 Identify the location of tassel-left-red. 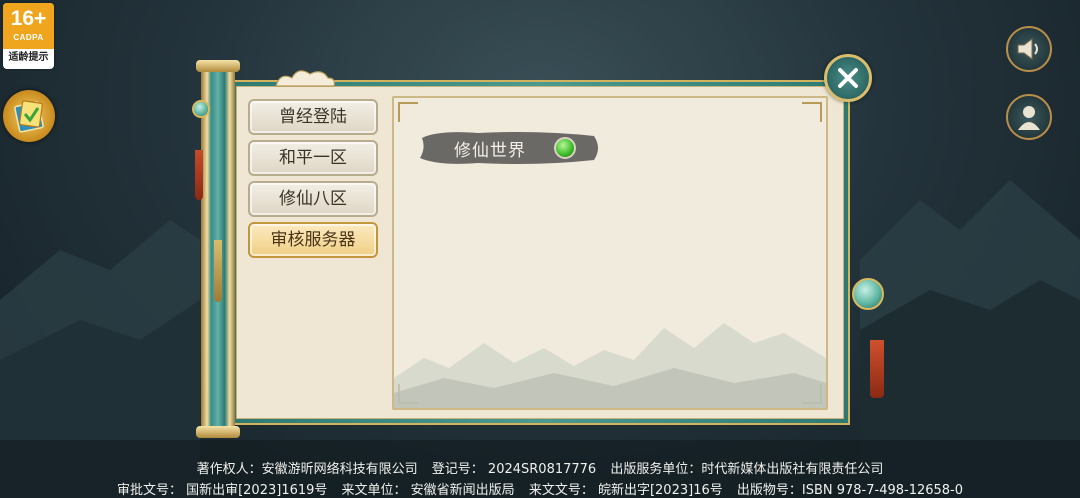
(199, 175).